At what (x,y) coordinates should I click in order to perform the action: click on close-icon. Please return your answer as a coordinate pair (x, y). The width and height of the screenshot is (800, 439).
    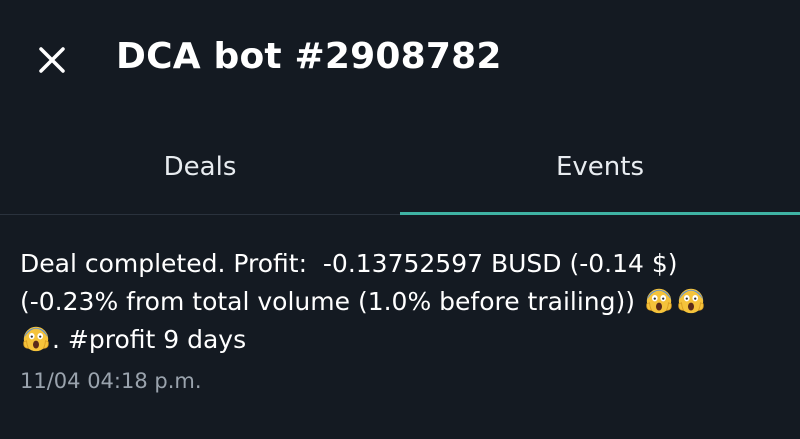
    Looking at the image, I should click on (52, 60).